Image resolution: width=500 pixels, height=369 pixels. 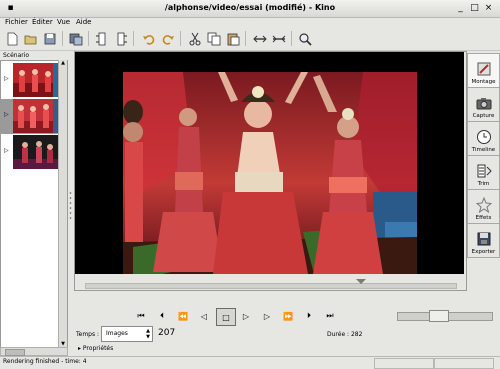 What do you see at coordinates (232, 38) in the screenshot?
I see `paste-icon` at bounding box center [232, 38].